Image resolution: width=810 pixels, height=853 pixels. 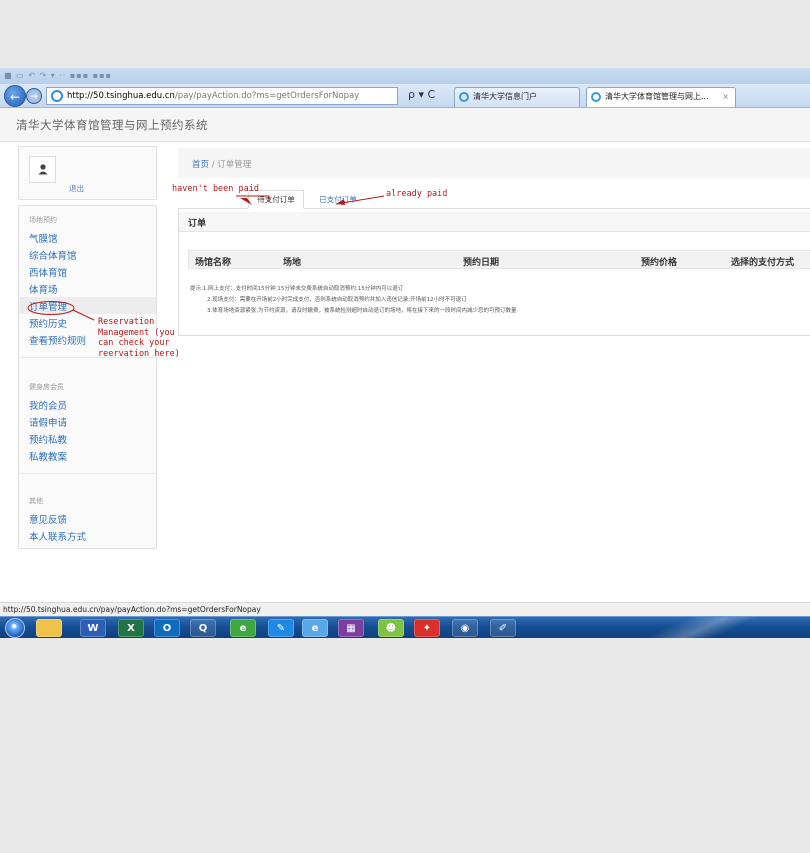 What do you see at coordinates (48, 323) in the screenshot?
I see `sidebar-item-reservation-history: 预约历史` at bounding box center [48, 323].